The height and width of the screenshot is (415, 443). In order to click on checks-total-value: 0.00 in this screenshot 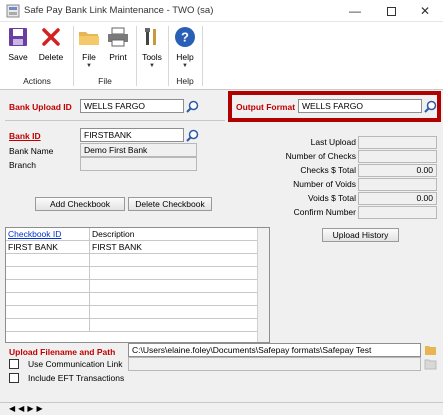, I will do `click(397, 170)`.